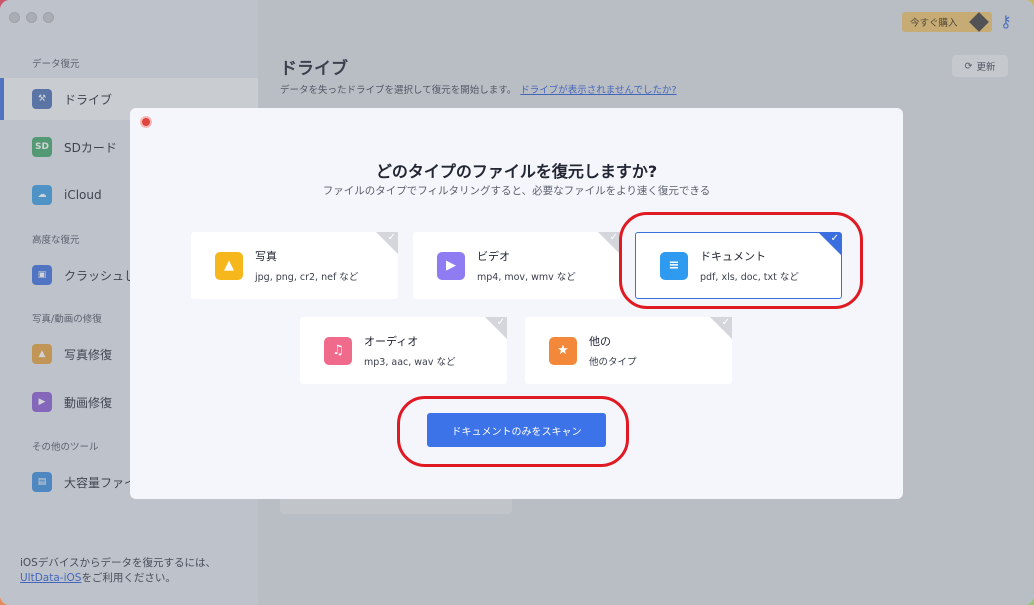 The width and height of the screenshot is (1034, 605). I want to click on file-type-name: オーディオ, so click(391, 341).